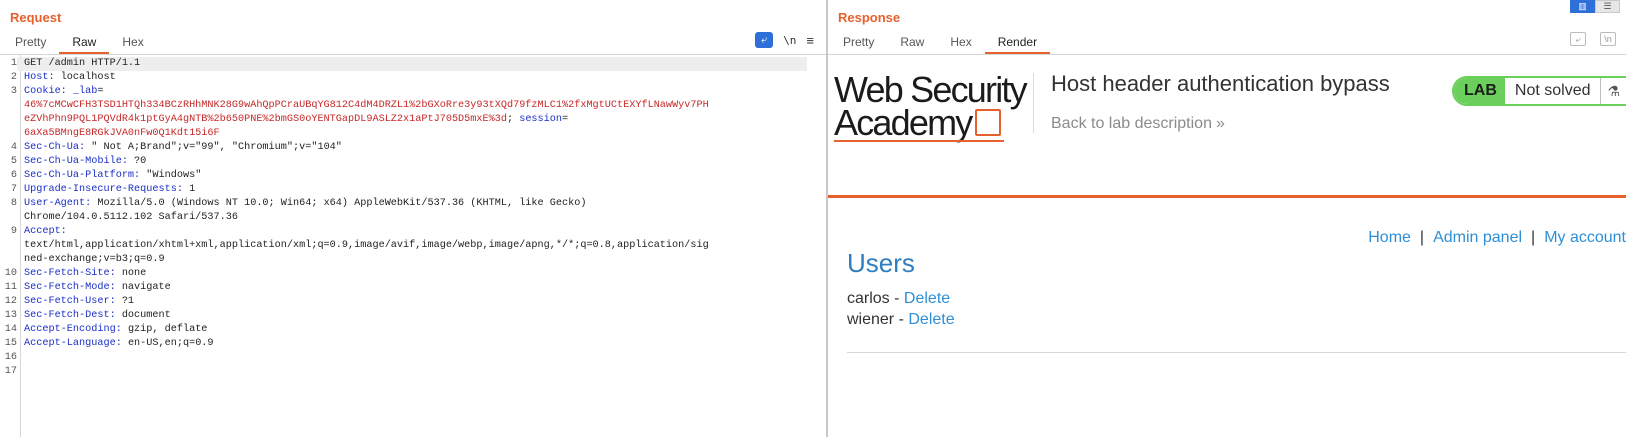  What do you see at coordinates (10, 343) in the screenshot?
I see `line-number: 15` at bounding box center [10, 343].